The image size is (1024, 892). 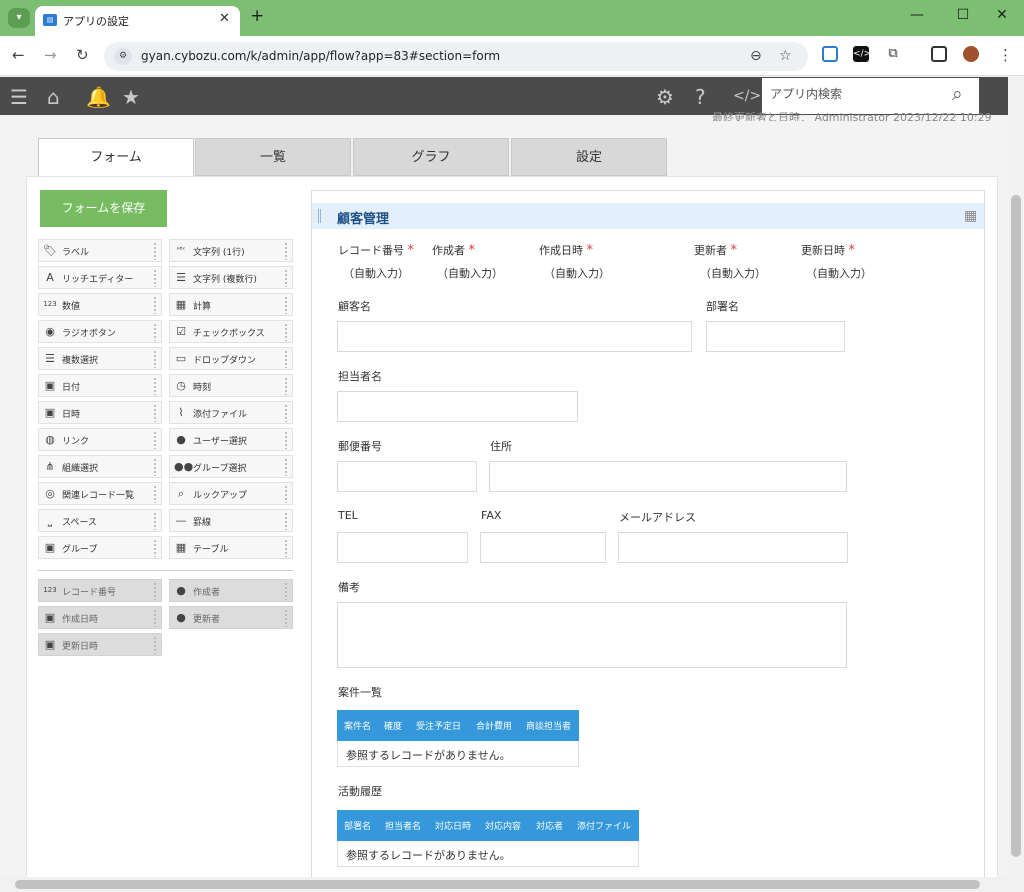 What do you see at coordinates (917, 15) in the screenshot?
I see `minimize-icon: —` at bounding box center [917, 15].